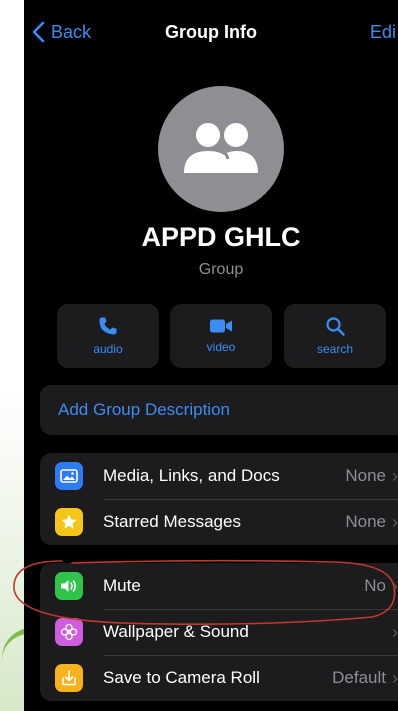  I want to click on page-background, so click(12, 355).